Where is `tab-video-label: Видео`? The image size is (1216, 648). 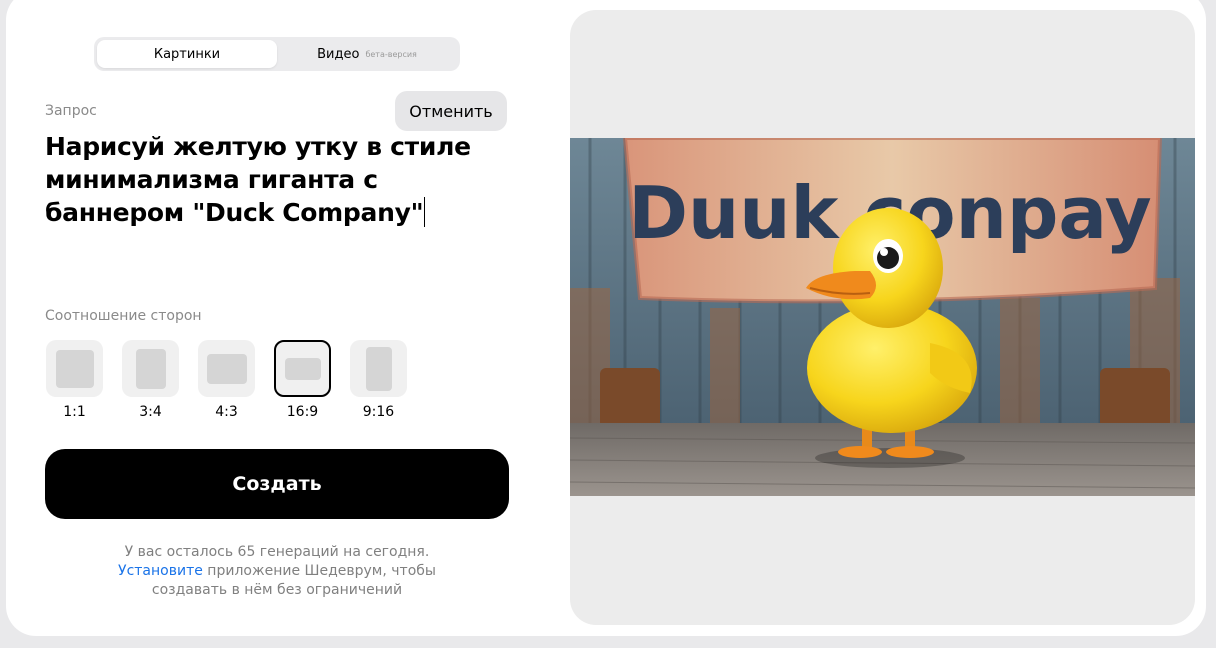 tab-video-label: Видео is located at coordinates (338, 54).